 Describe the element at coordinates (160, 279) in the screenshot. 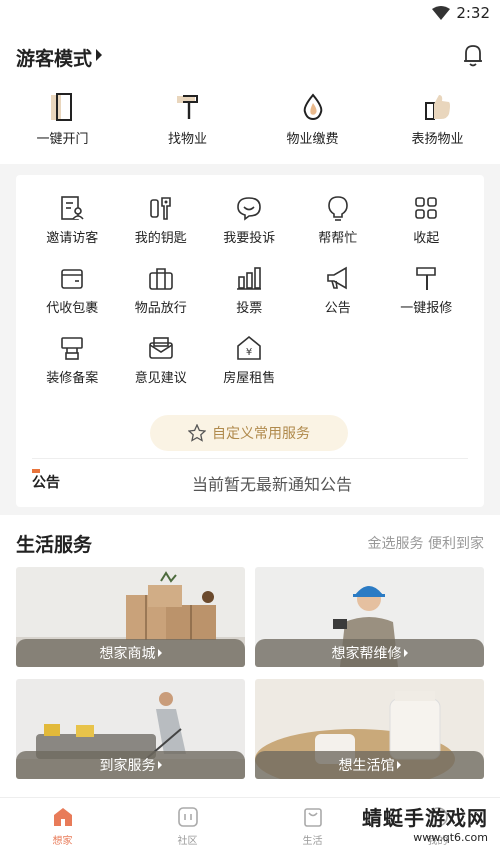

I see `bag-icon` at that location.